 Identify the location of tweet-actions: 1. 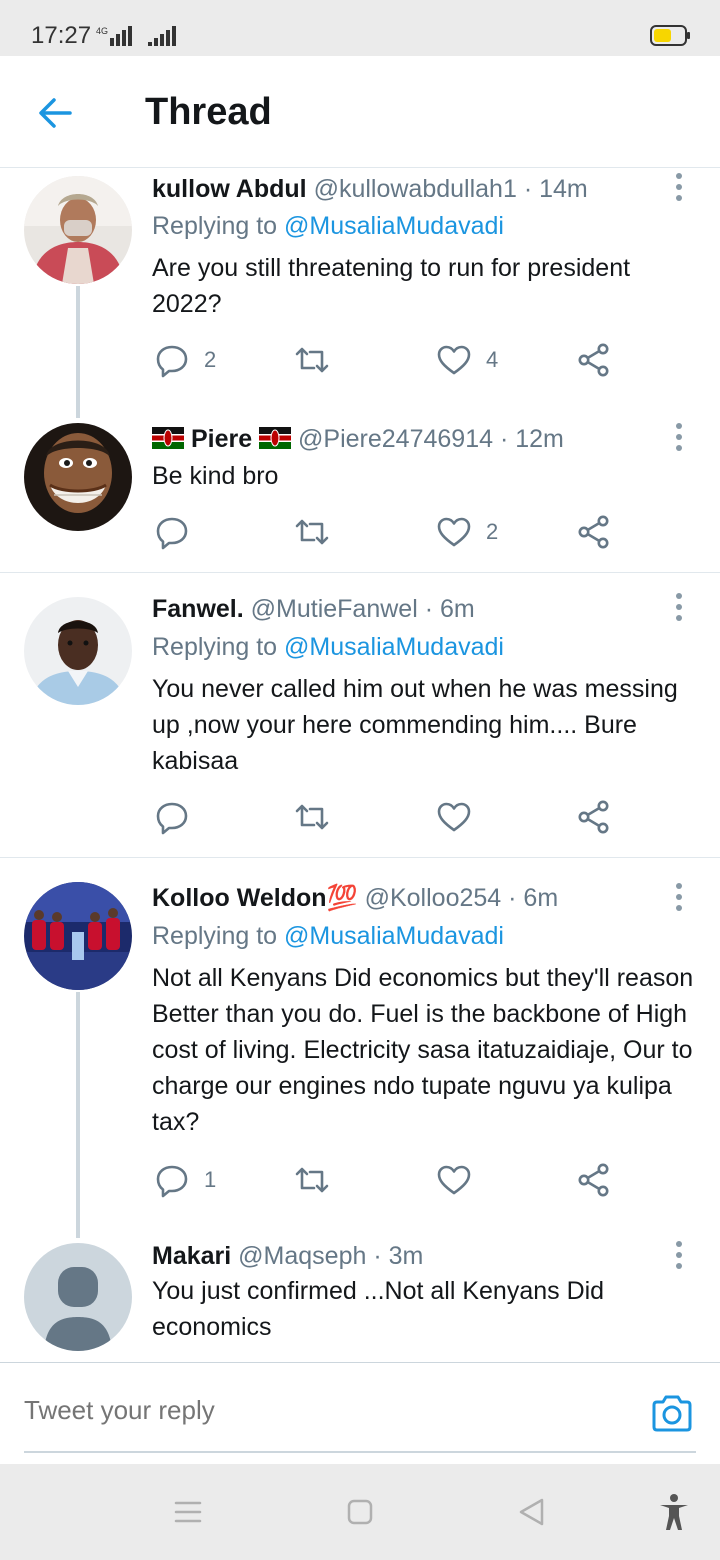
(387, 1180).